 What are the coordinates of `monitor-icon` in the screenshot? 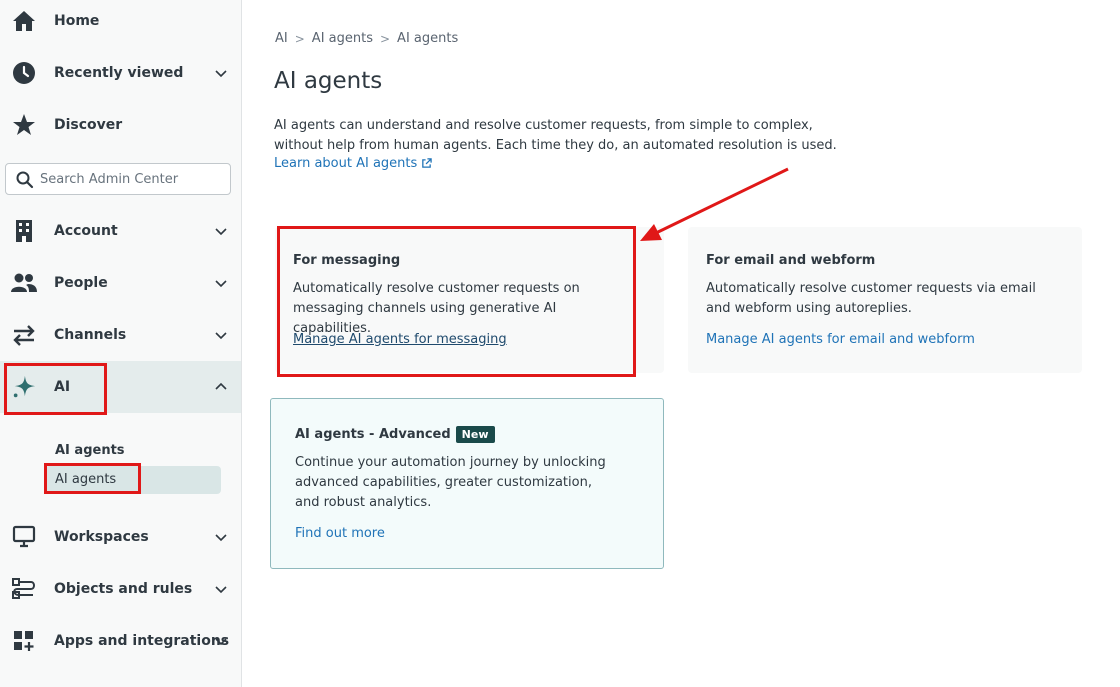 It's located at (24, 537).